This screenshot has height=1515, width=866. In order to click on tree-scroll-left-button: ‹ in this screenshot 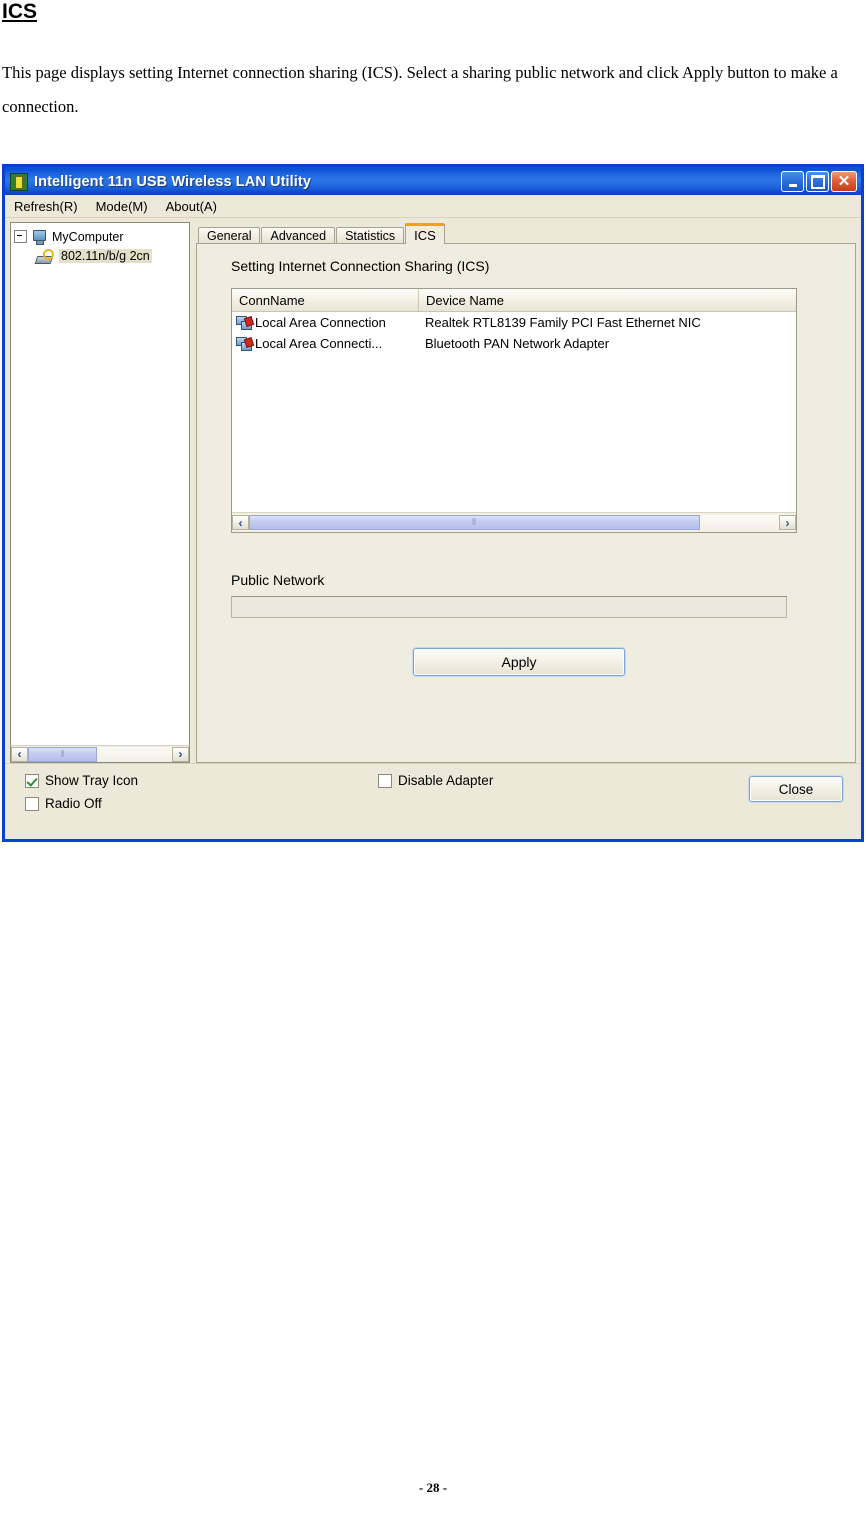, I will do `click(19, 754)`.